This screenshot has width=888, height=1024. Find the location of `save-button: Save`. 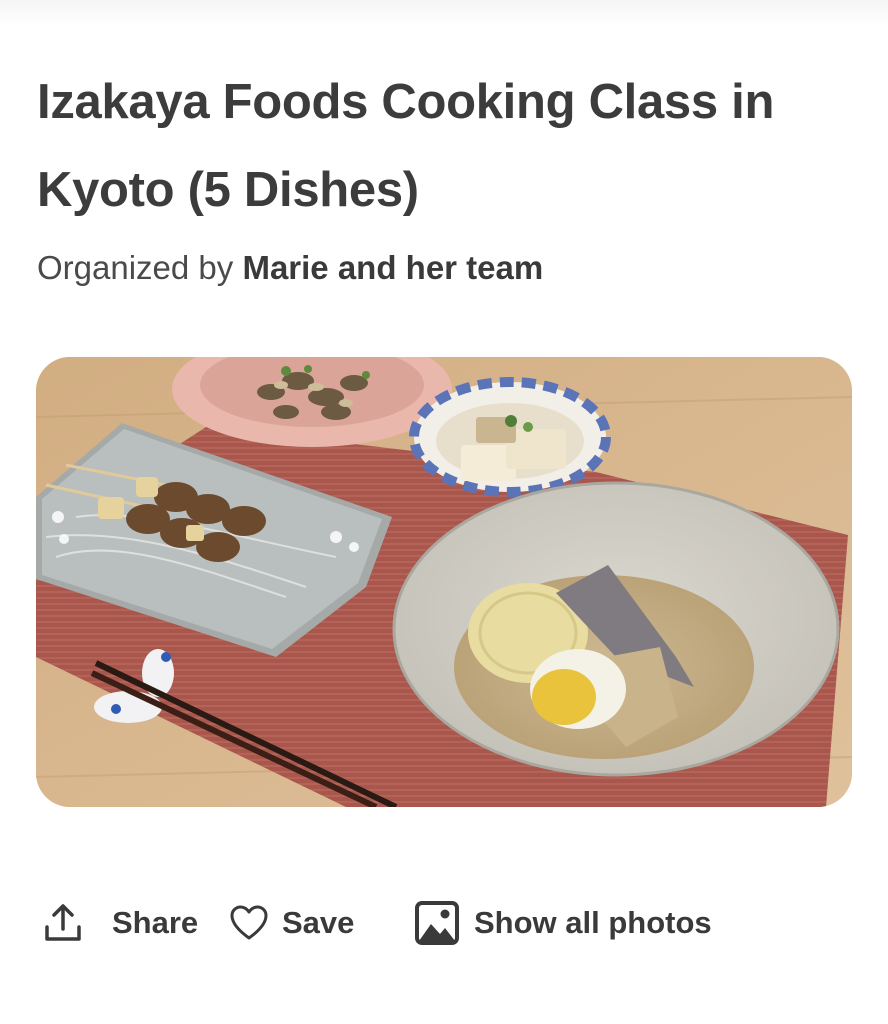

save-button: Save is located at coordinates (292, 923).